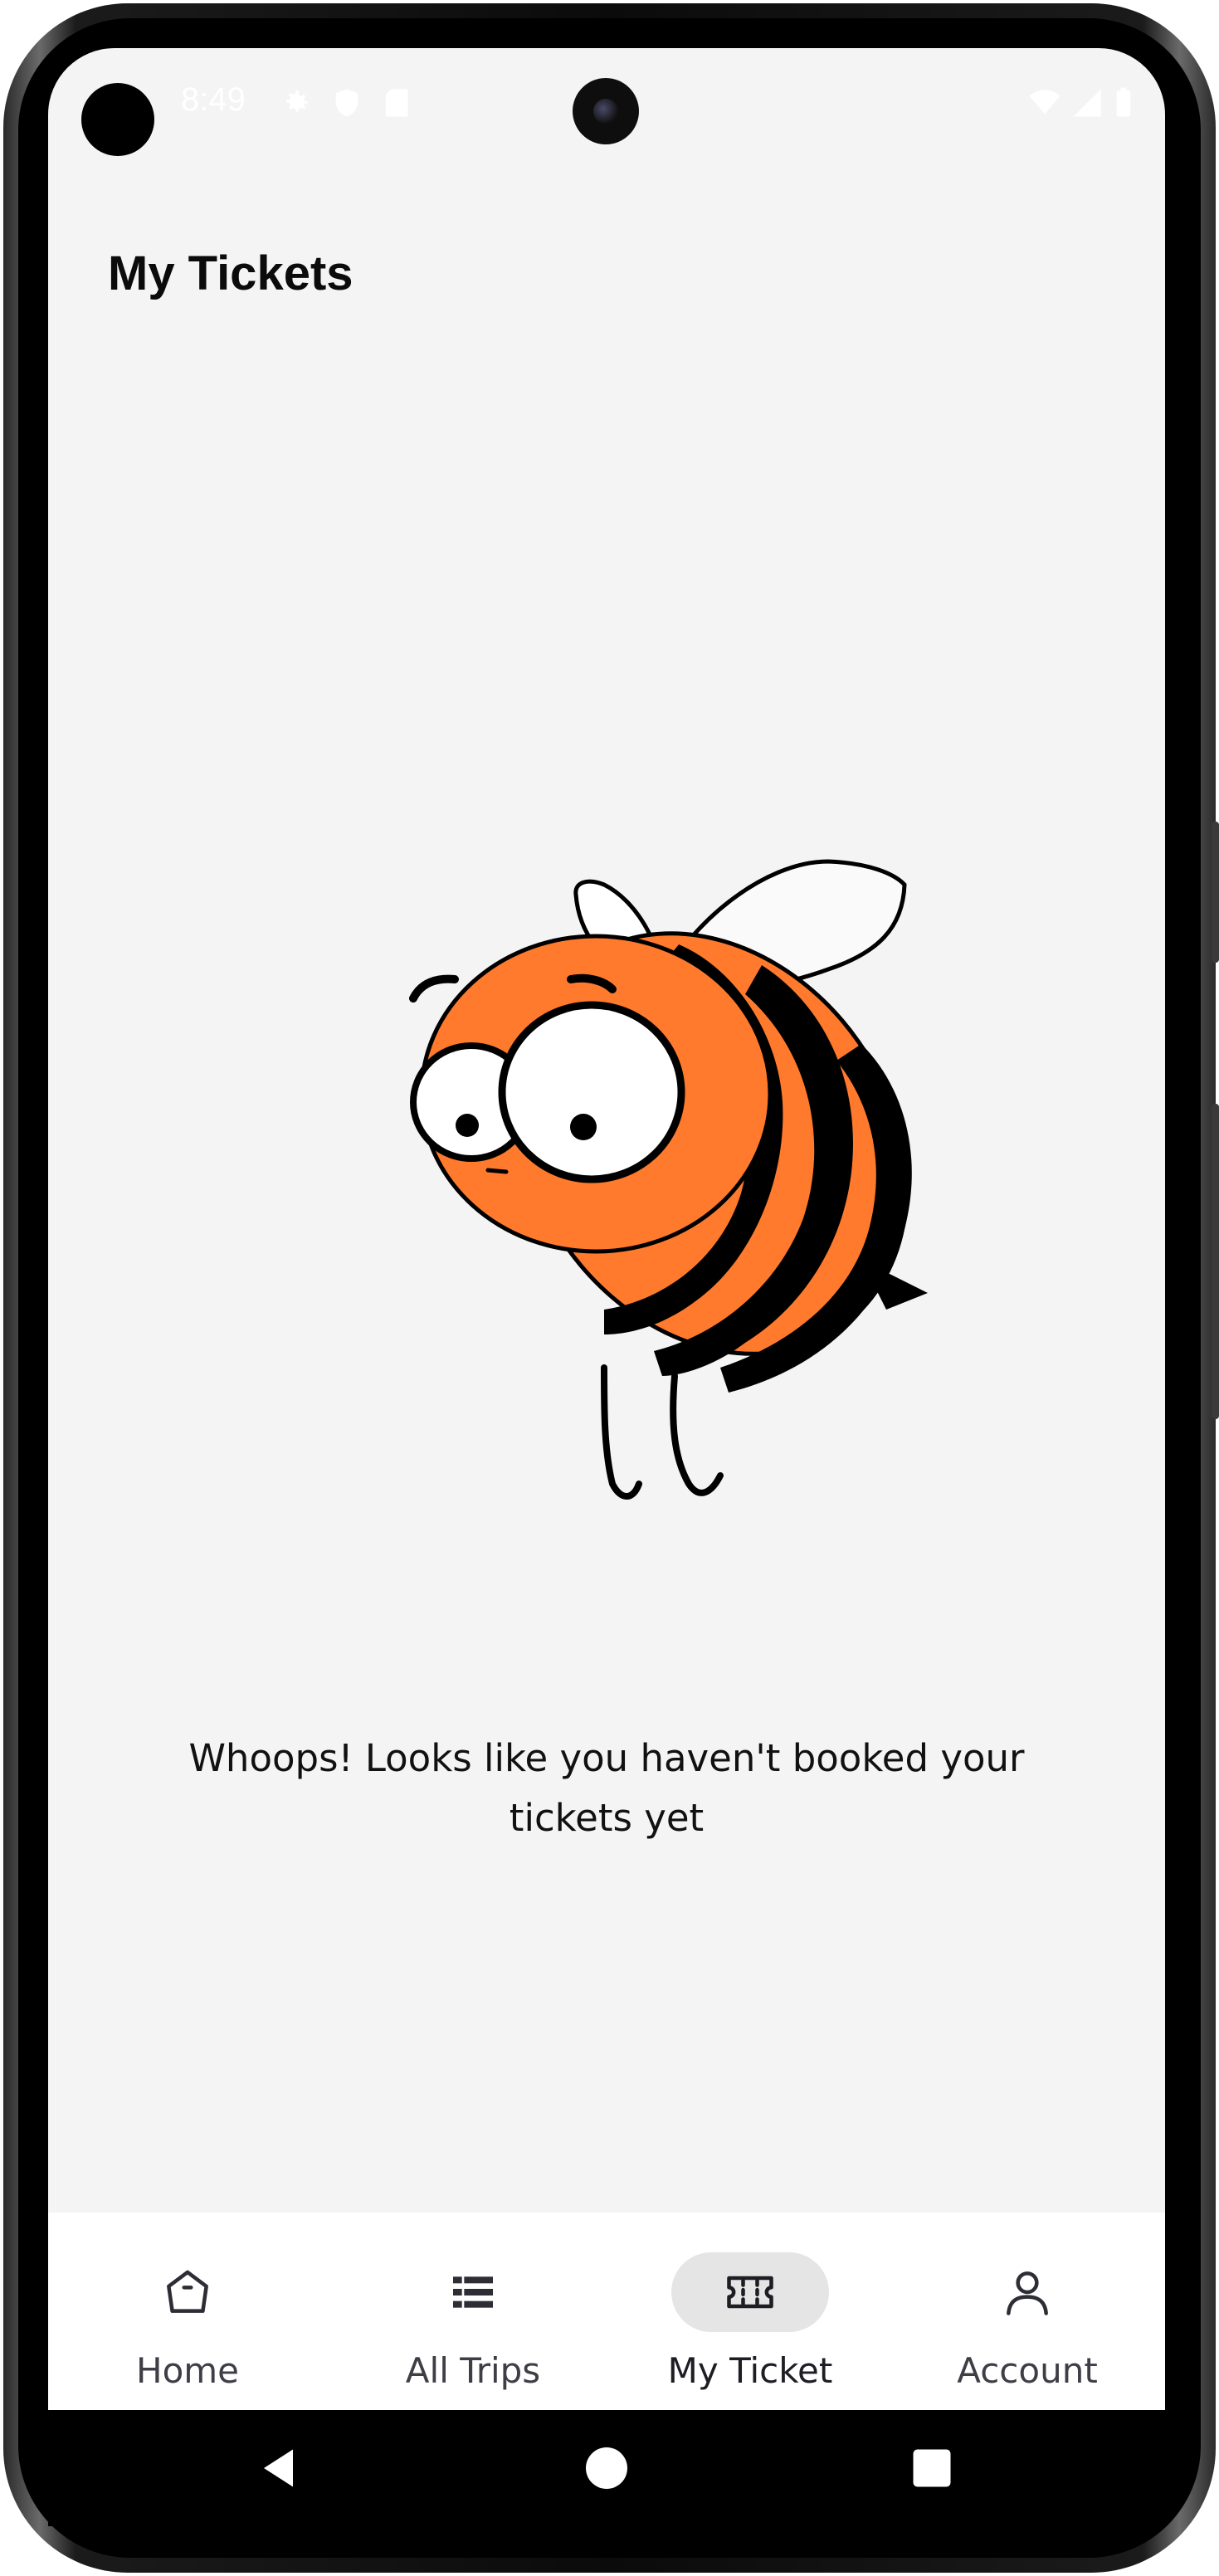 The height and width of the screenshot is (2576, 1219). I want to click on home-icon, so click(188, 2292).